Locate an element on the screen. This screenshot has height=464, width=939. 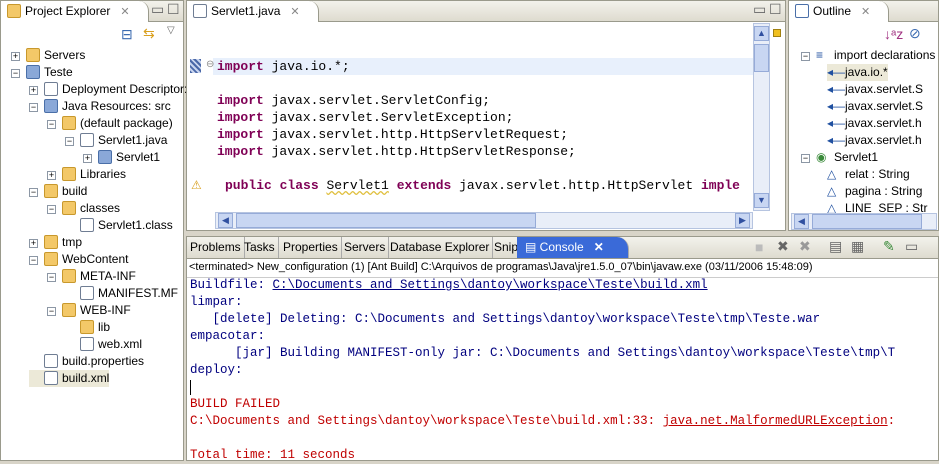
tab-tasks: Tasks is located at coordinates (260, 247).